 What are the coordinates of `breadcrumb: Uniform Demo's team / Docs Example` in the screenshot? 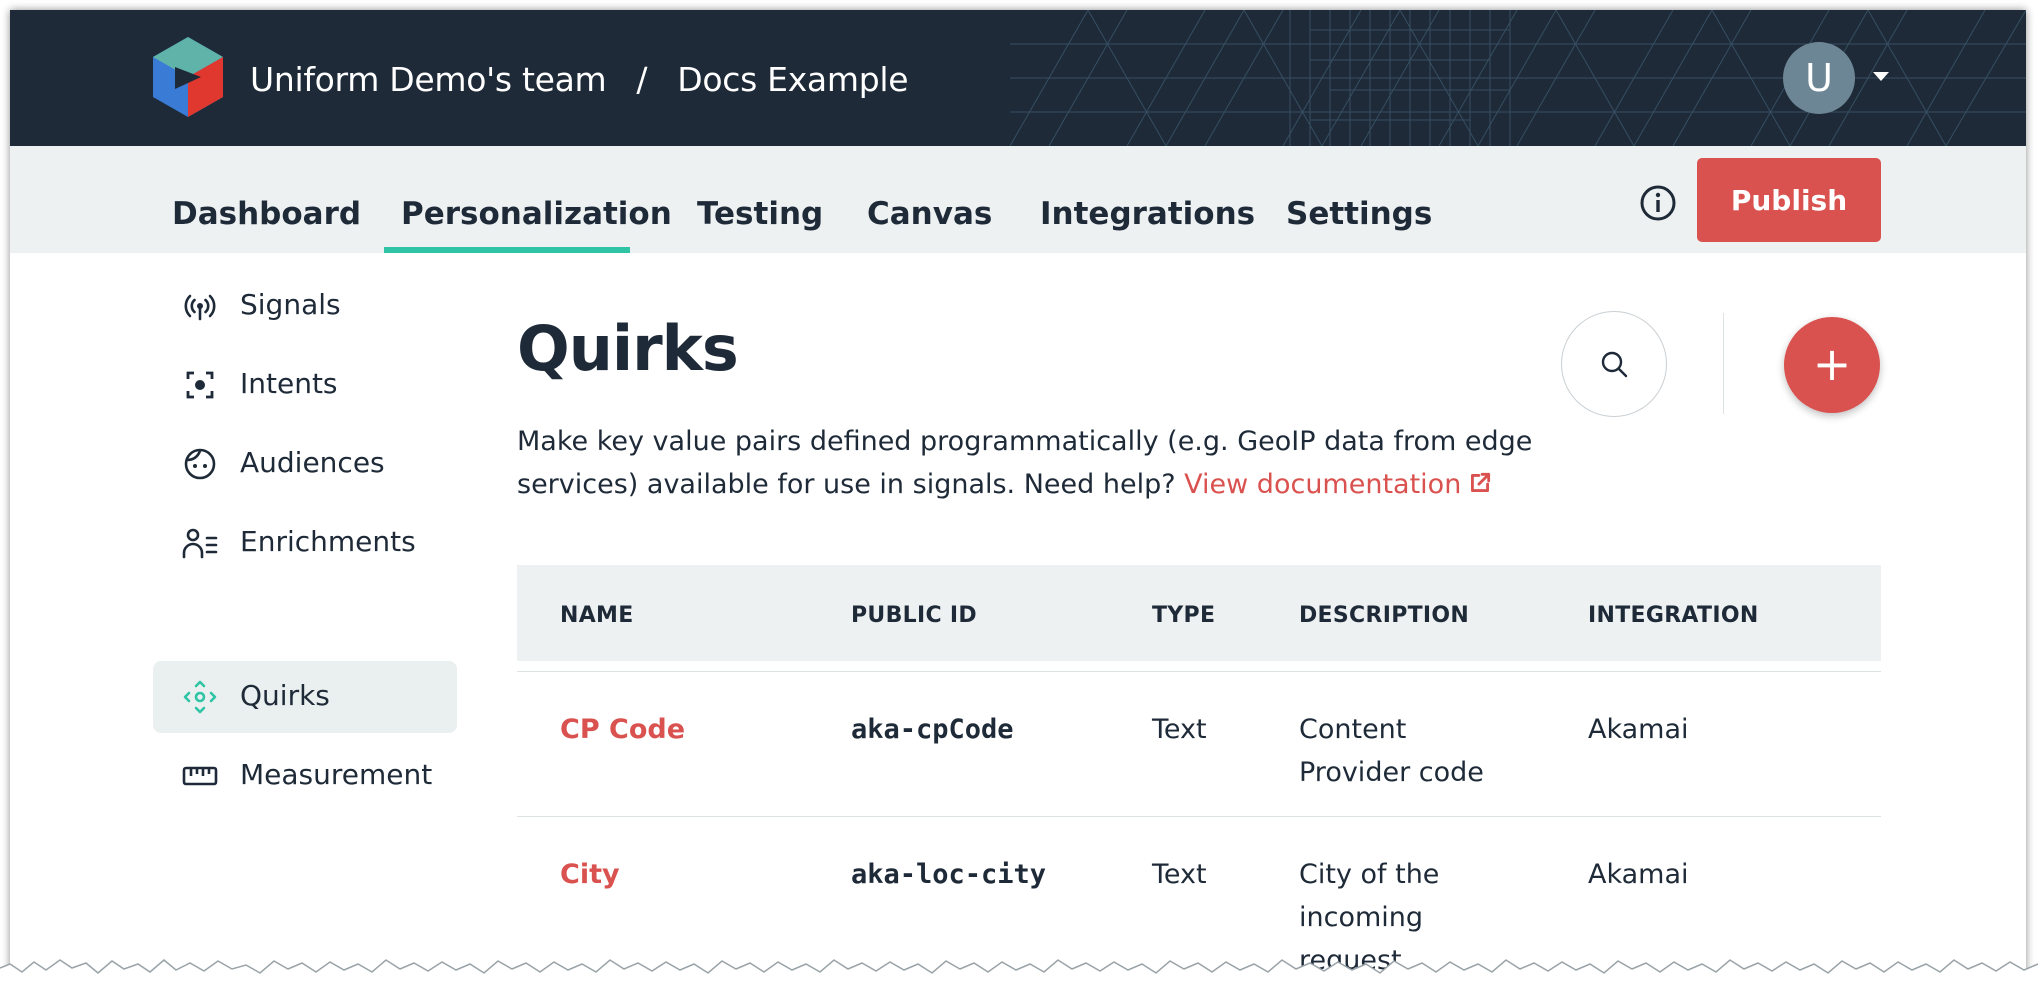 It's located at (579, 79).